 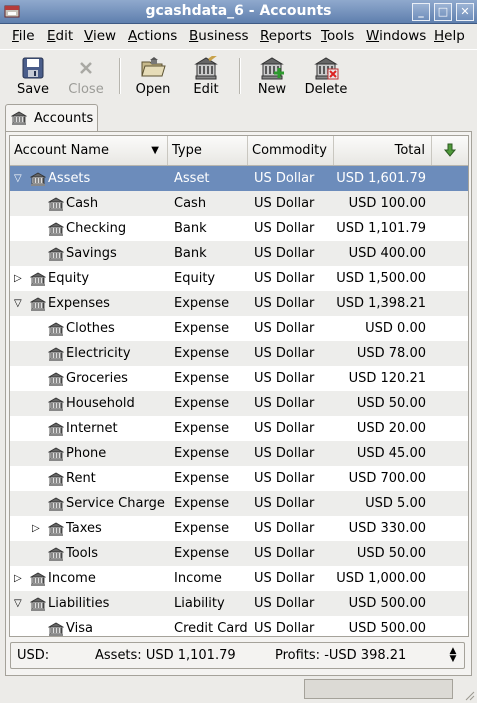 I want to click on account-icon, so click(x=56, y=628).